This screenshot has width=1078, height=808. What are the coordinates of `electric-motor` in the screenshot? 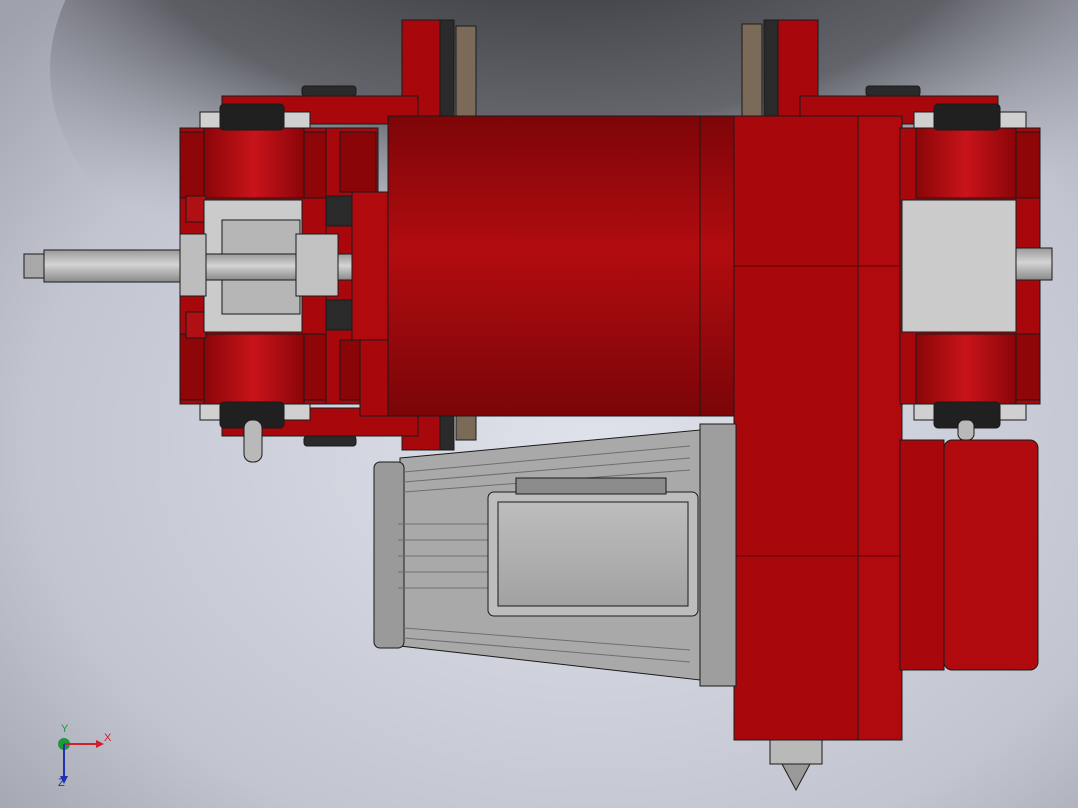 It's located at (555, 555).